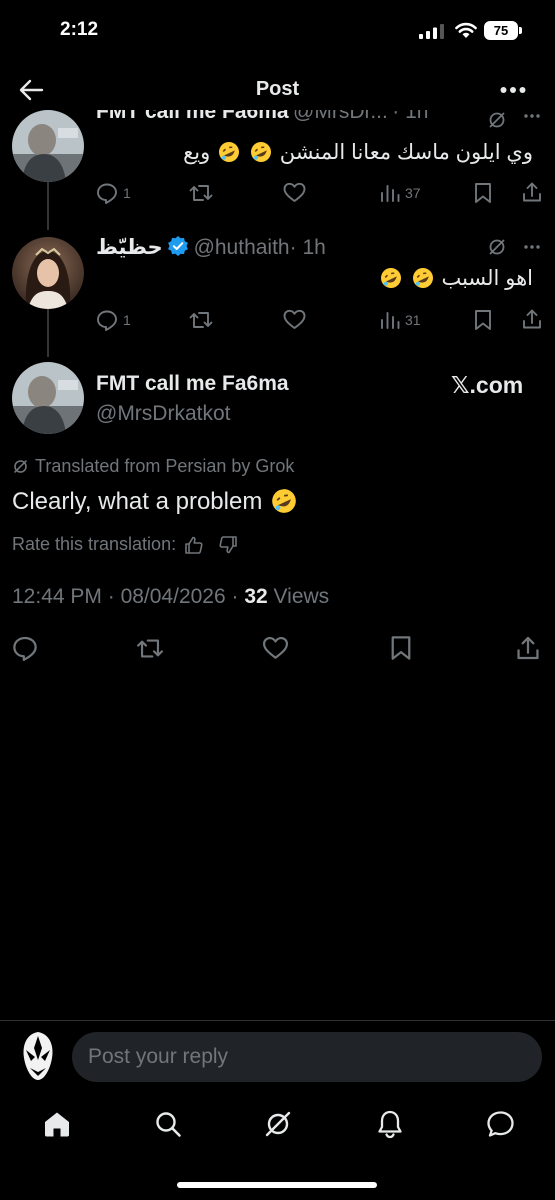  I want to click on battery-indicator: 75, so click(501, 30).